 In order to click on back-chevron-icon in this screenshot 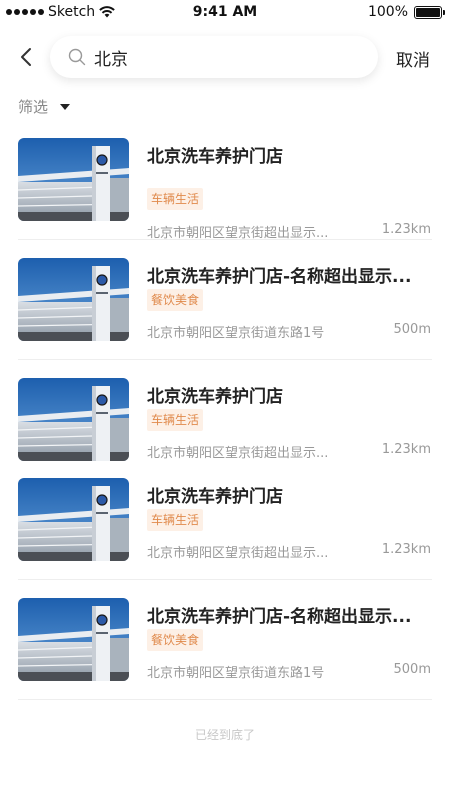, I will do `click(26, 57)`.